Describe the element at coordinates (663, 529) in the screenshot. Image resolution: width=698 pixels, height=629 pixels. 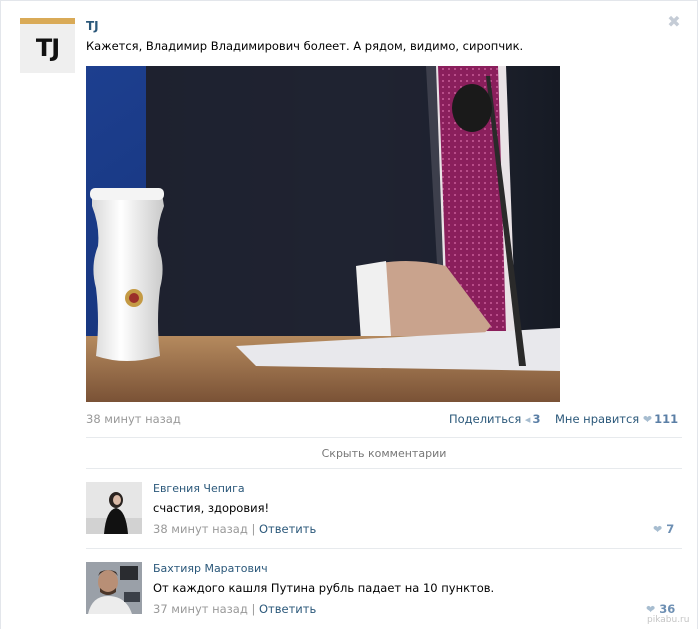
I see `comment-like-button: ❤ 7` at that location.